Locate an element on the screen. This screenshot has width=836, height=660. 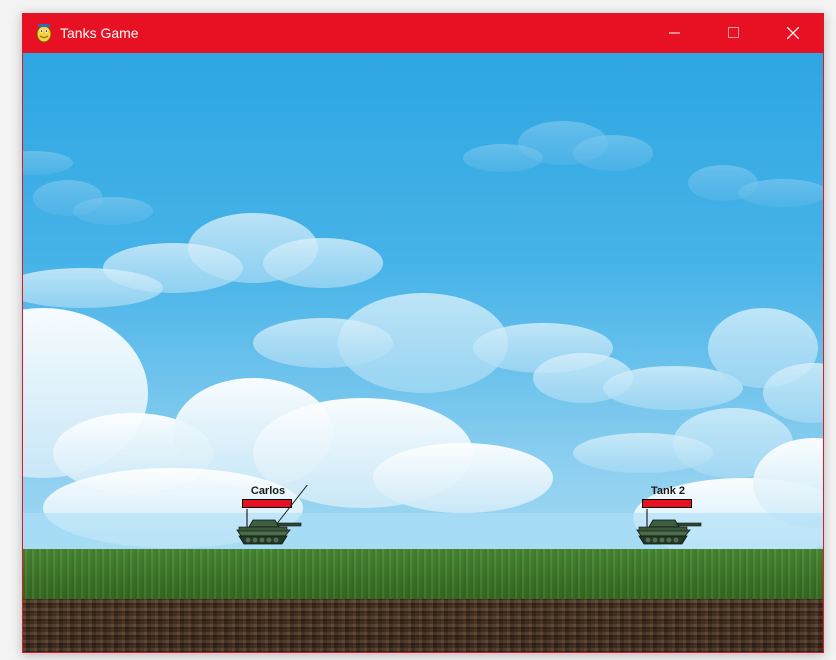
pygame-snake-icon is located at coordinates (44, 33).